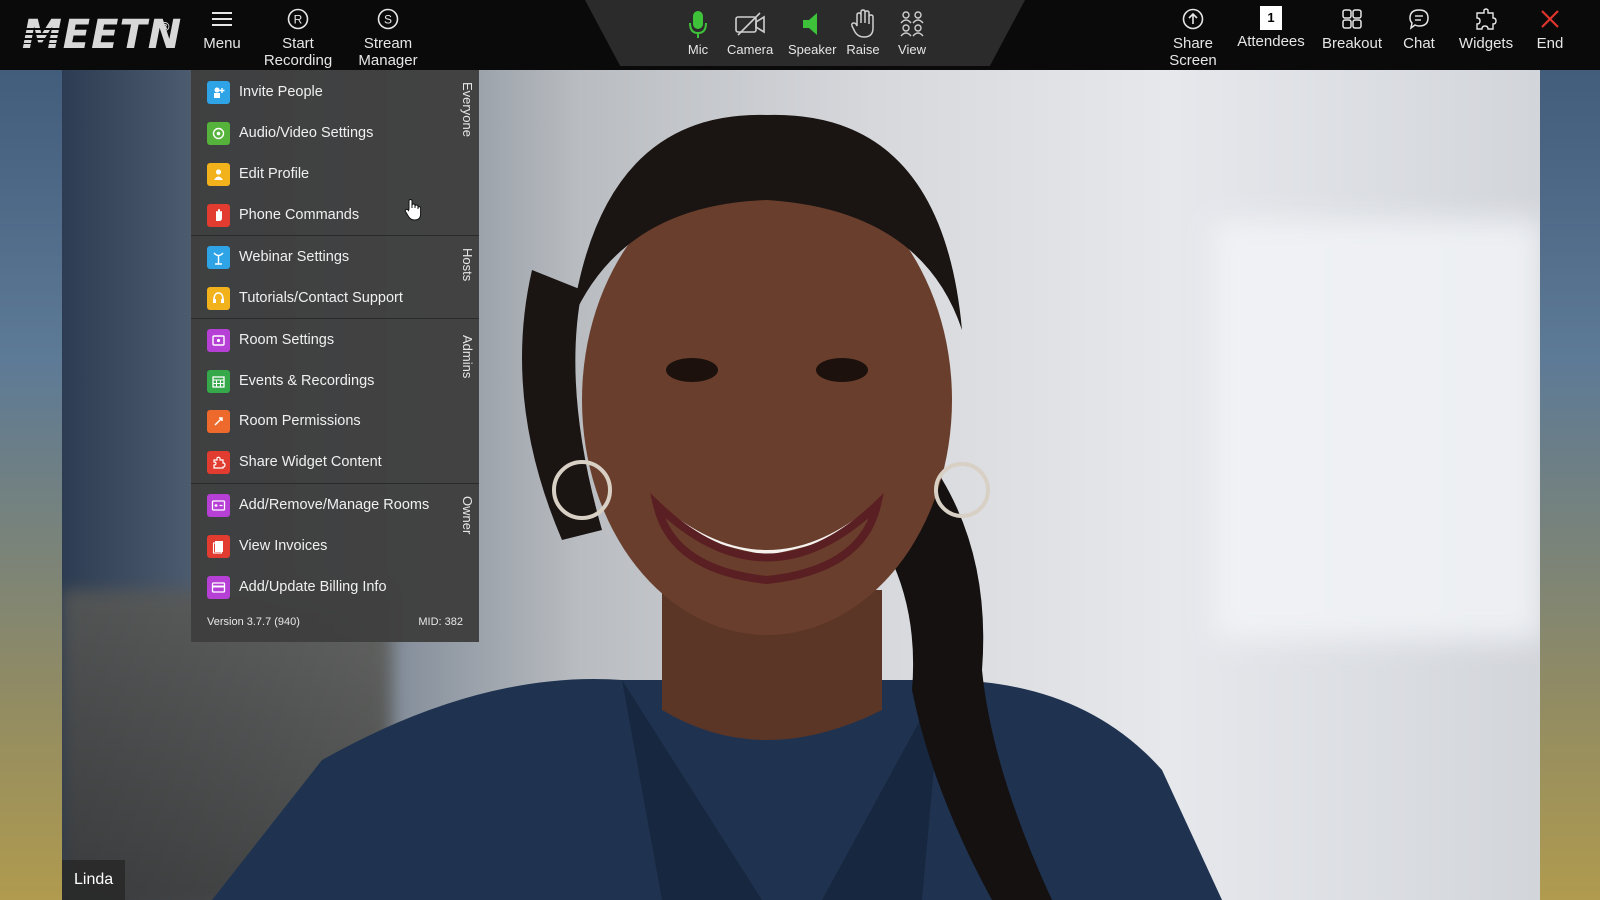 The image size is (1600, 900). Describe the element at coordinates (810, 24) in the screenshot. I see `speaker-icon` at that location.